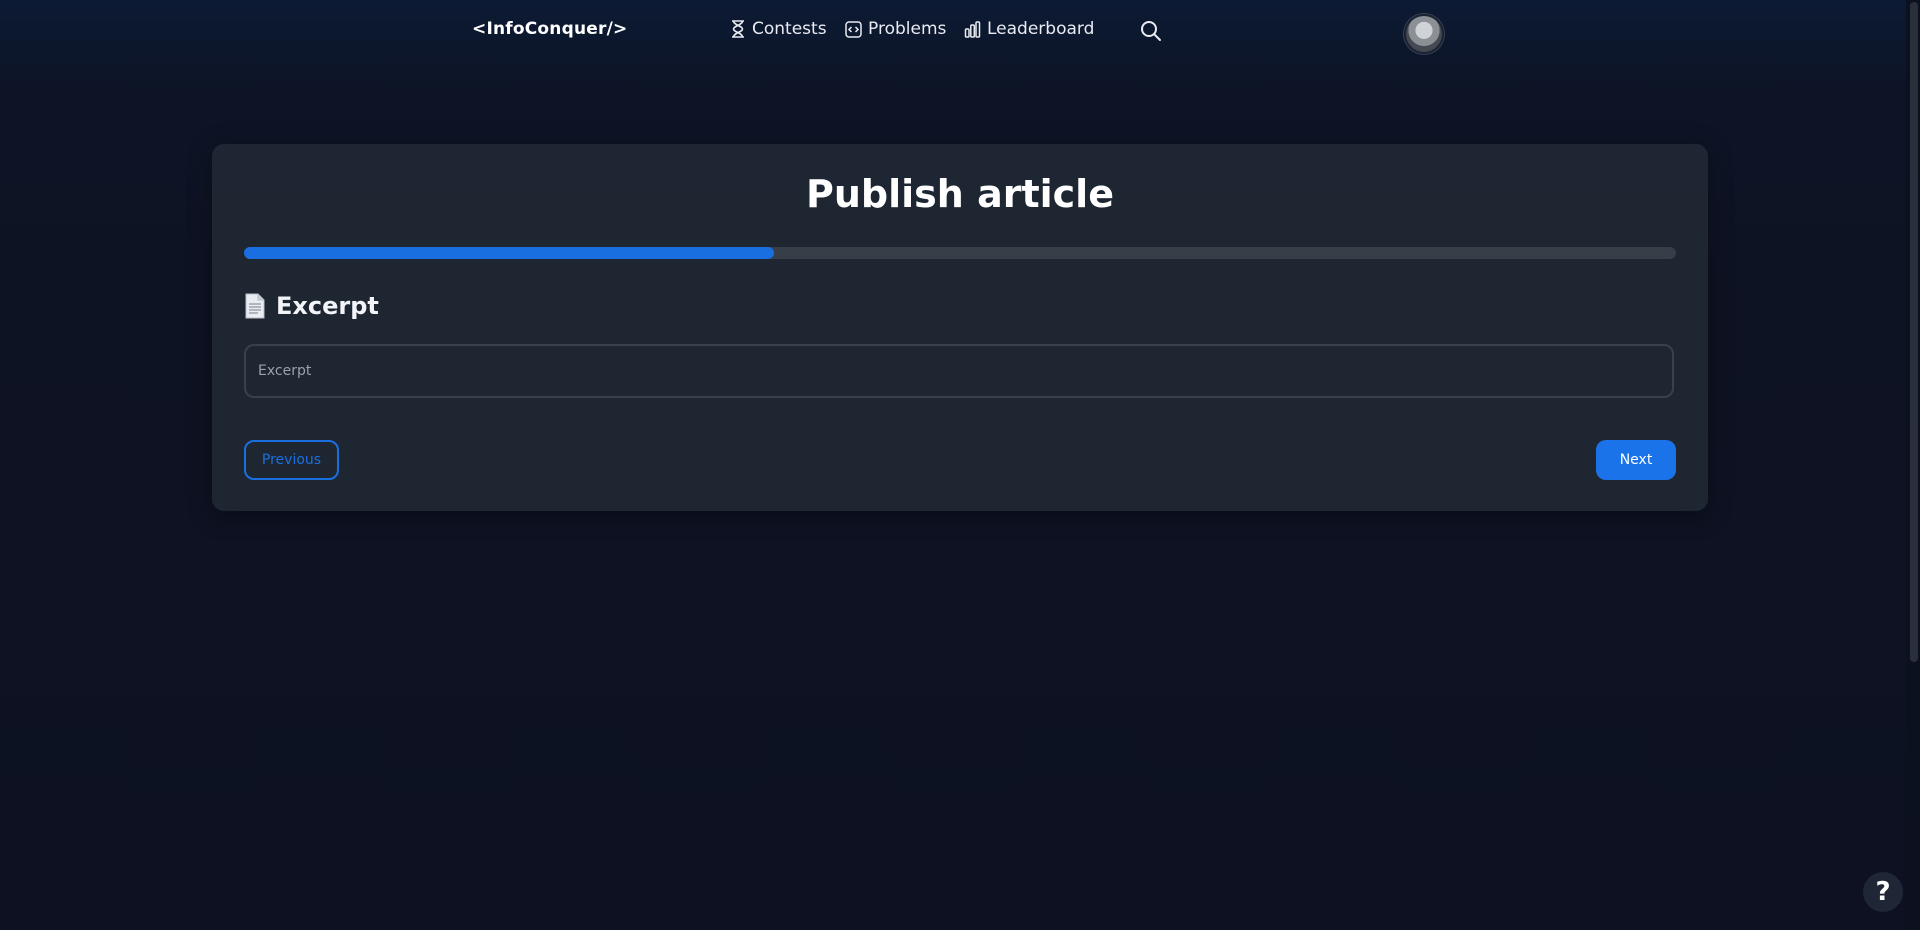 Image resolution: width=1920 pixels, height=930 pixels. I want to click on search-icon, so click(1151, 31).